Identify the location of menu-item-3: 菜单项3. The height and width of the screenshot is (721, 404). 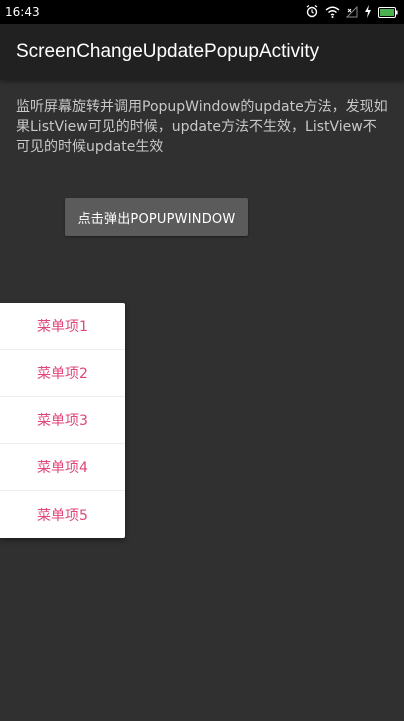
(62, 420).